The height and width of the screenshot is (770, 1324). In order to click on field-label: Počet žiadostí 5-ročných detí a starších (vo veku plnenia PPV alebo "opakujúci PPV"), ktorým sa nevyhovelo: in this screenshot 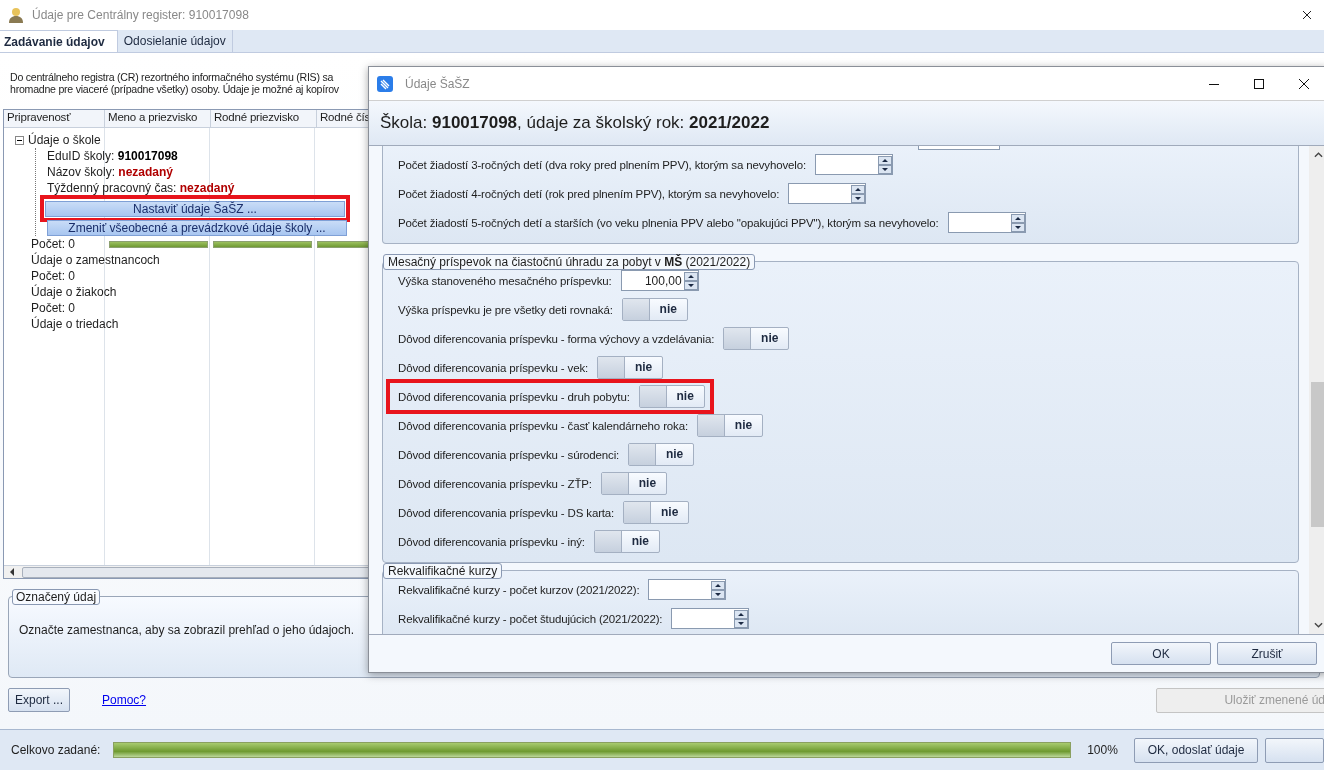, I will do `click(668, 222)`.